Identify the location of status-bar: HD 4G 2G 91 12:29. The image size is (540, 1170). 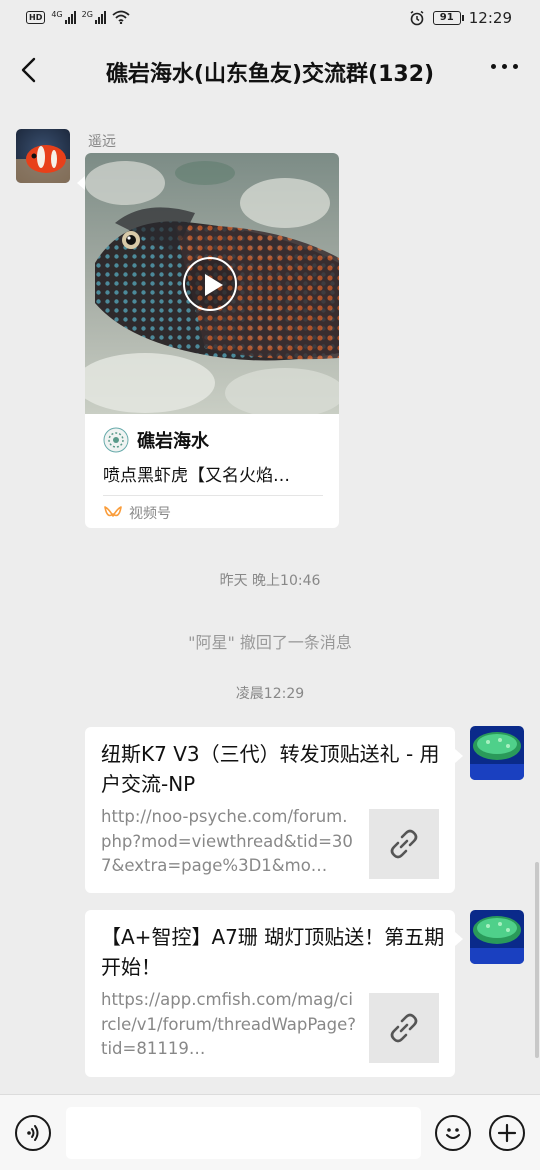
(270, 19).